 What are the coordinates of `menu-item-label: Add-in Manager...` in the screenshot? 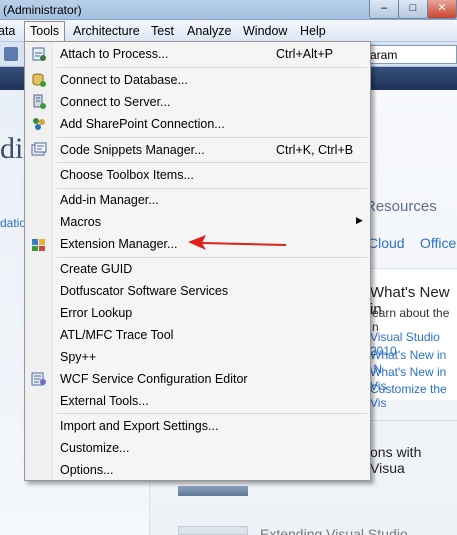 It's located at (109, 200).